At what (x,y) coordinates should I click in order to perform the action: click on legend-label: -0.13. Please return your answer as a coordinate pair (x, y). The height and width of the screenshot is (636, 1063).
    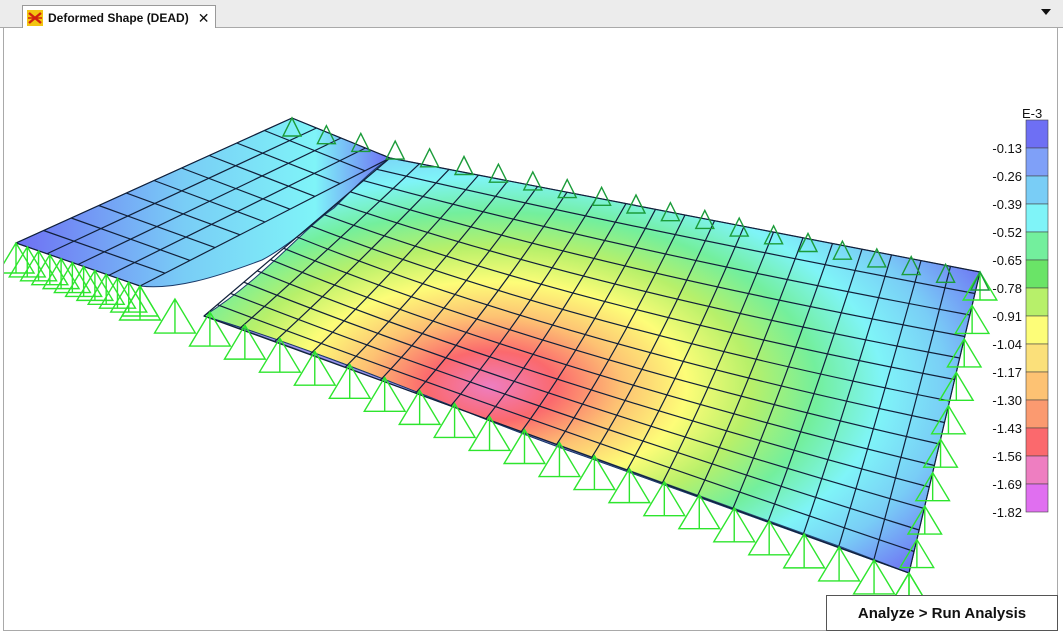
    Looking at the image, I should click on (1007, 148).